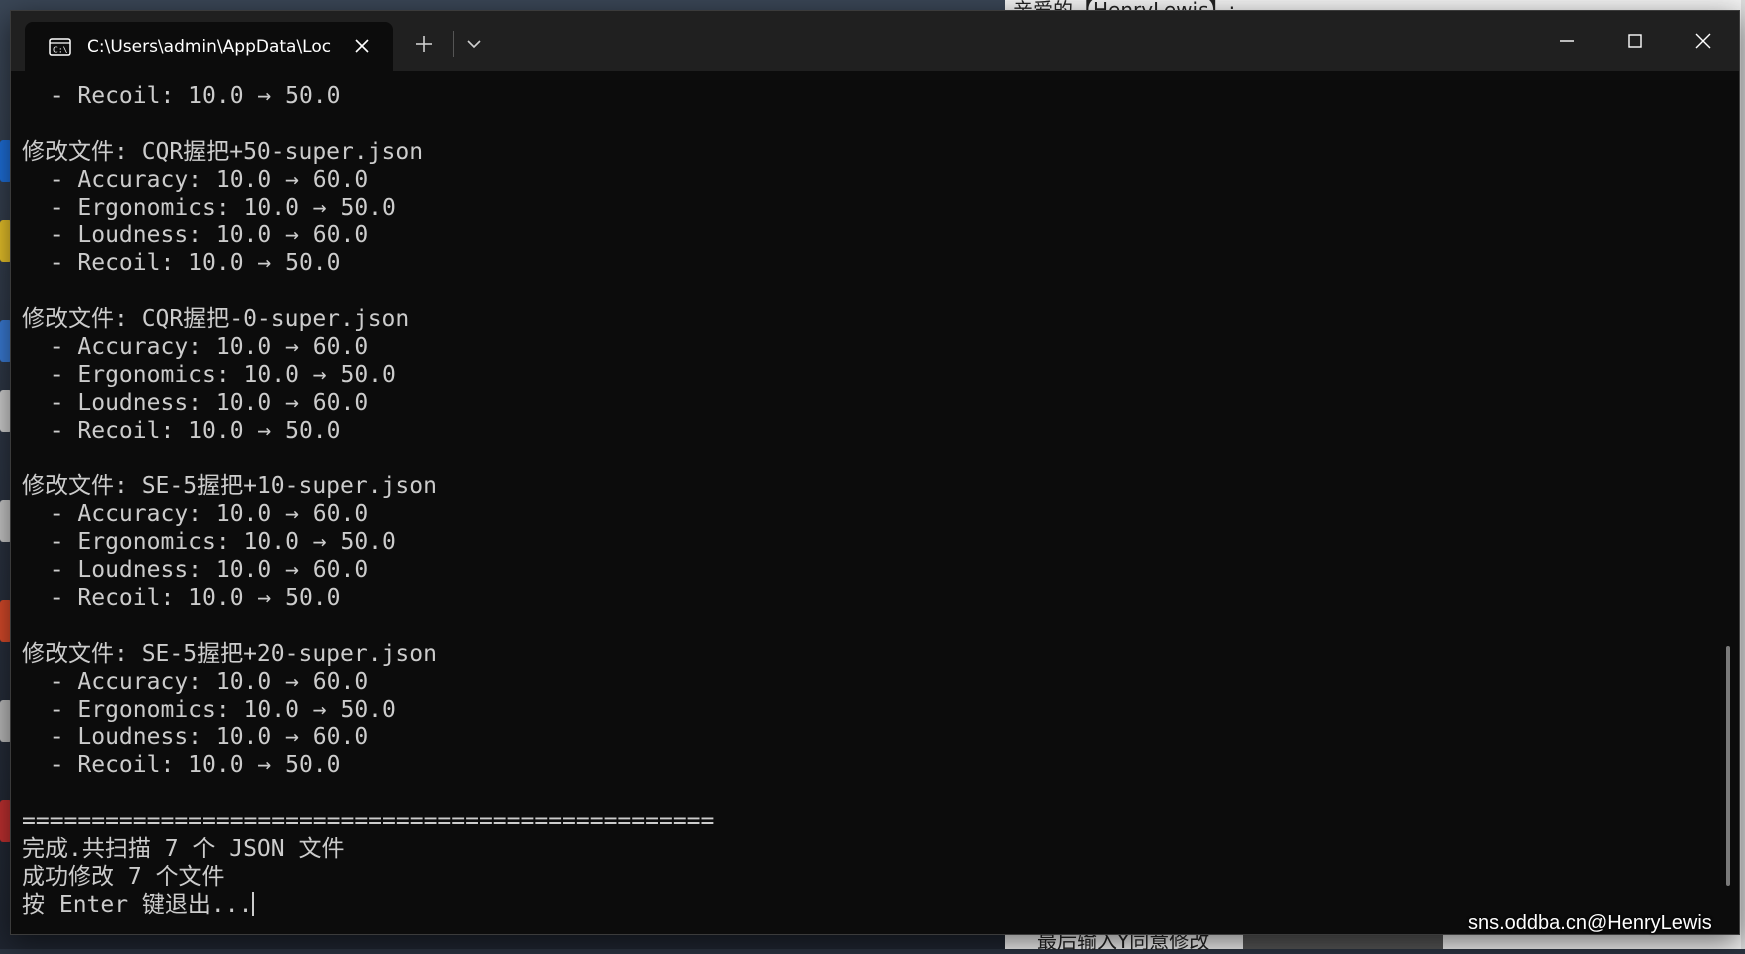 The width and height of the screenshot is (1745, 954). I want to click on close-icon, so click(1703, 41).